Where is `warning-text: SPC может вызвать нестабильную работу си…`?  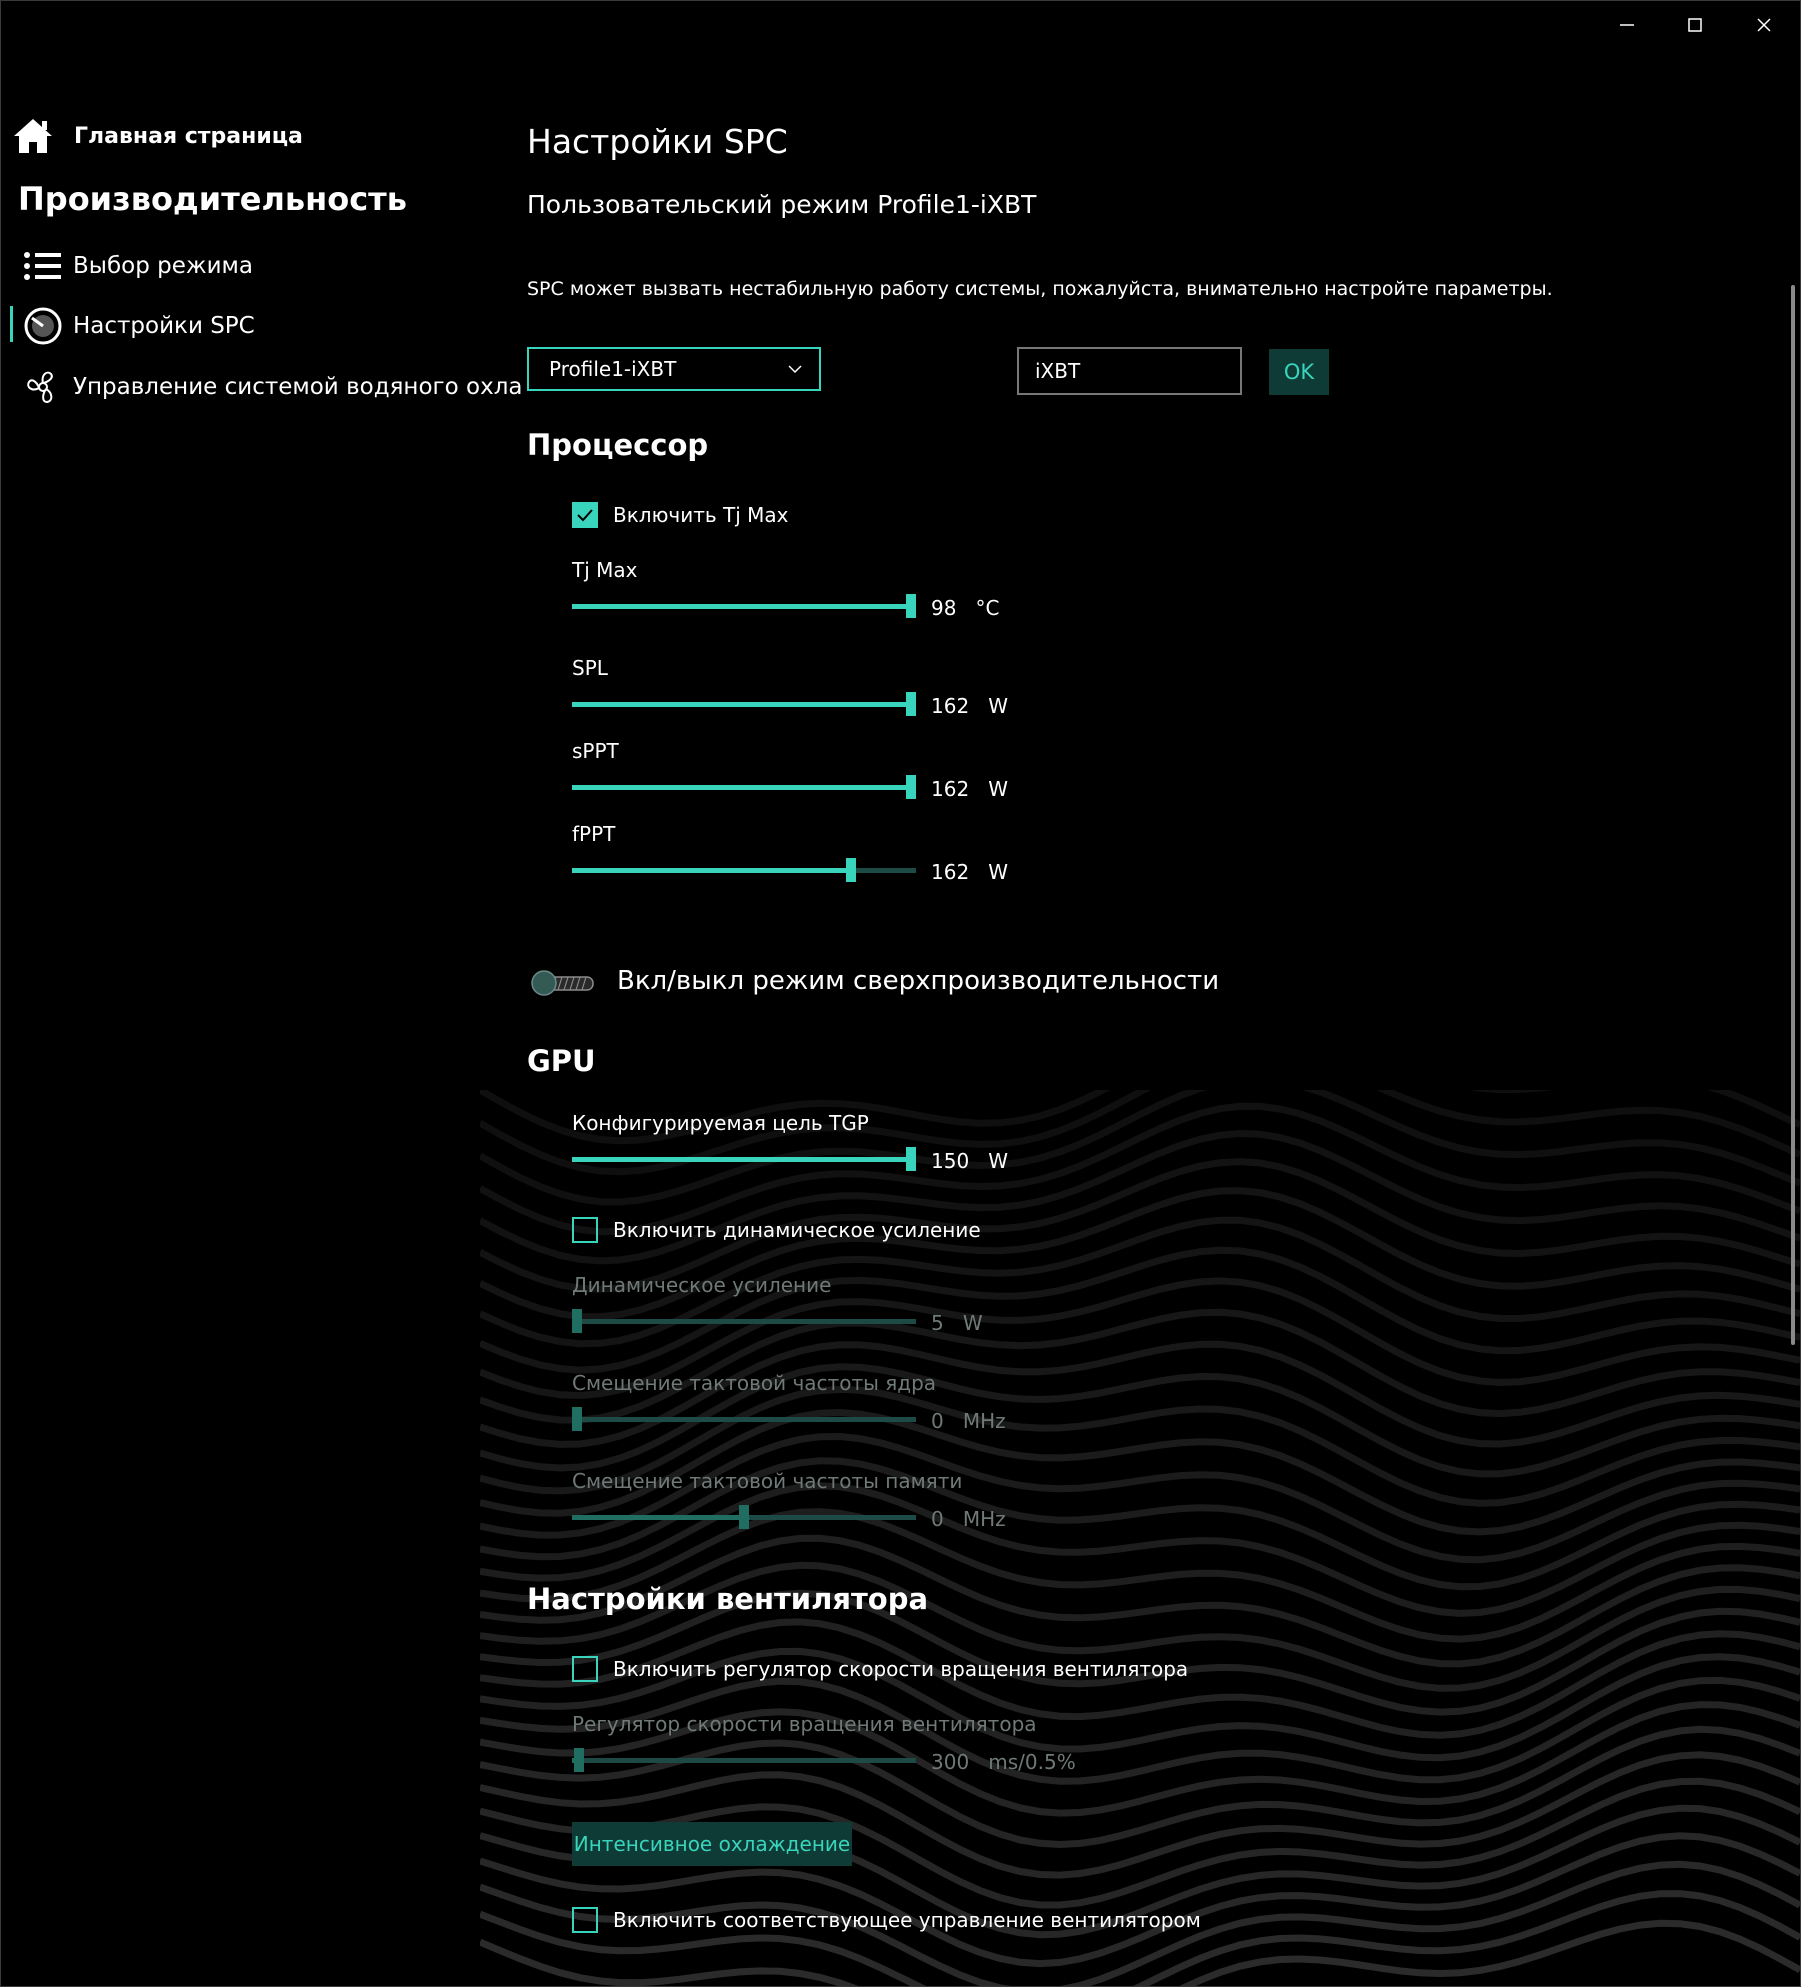
warning-text: SPC может вызвать нестабильную работу си… is located at coordinates (1040, 289).